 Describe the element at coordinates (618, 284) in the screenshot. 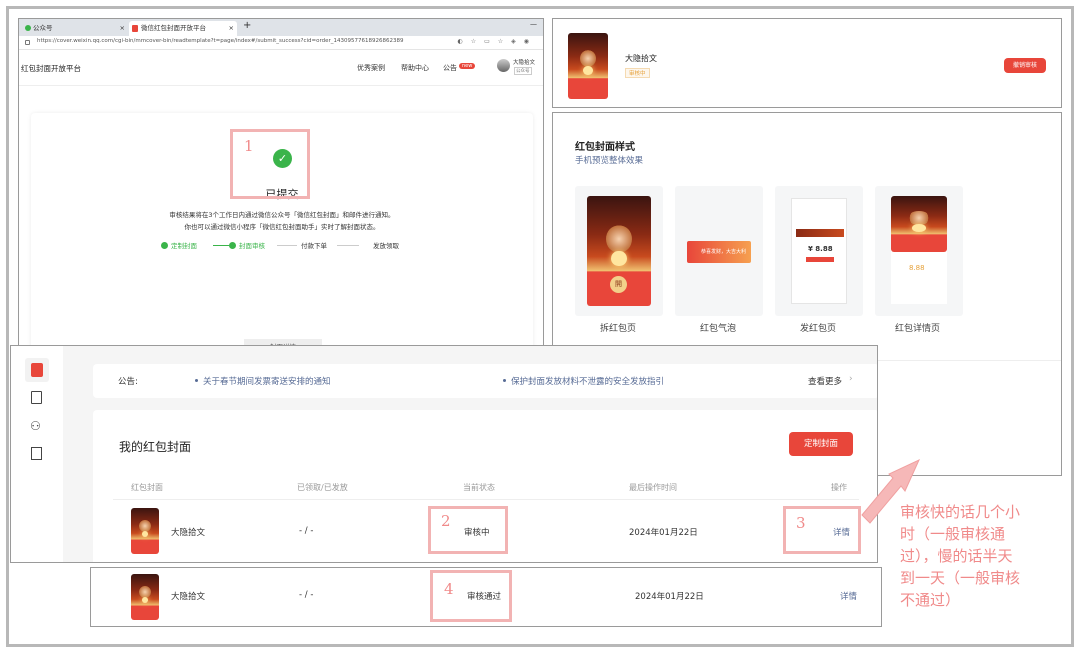

I see `open-button: 開` at that location.